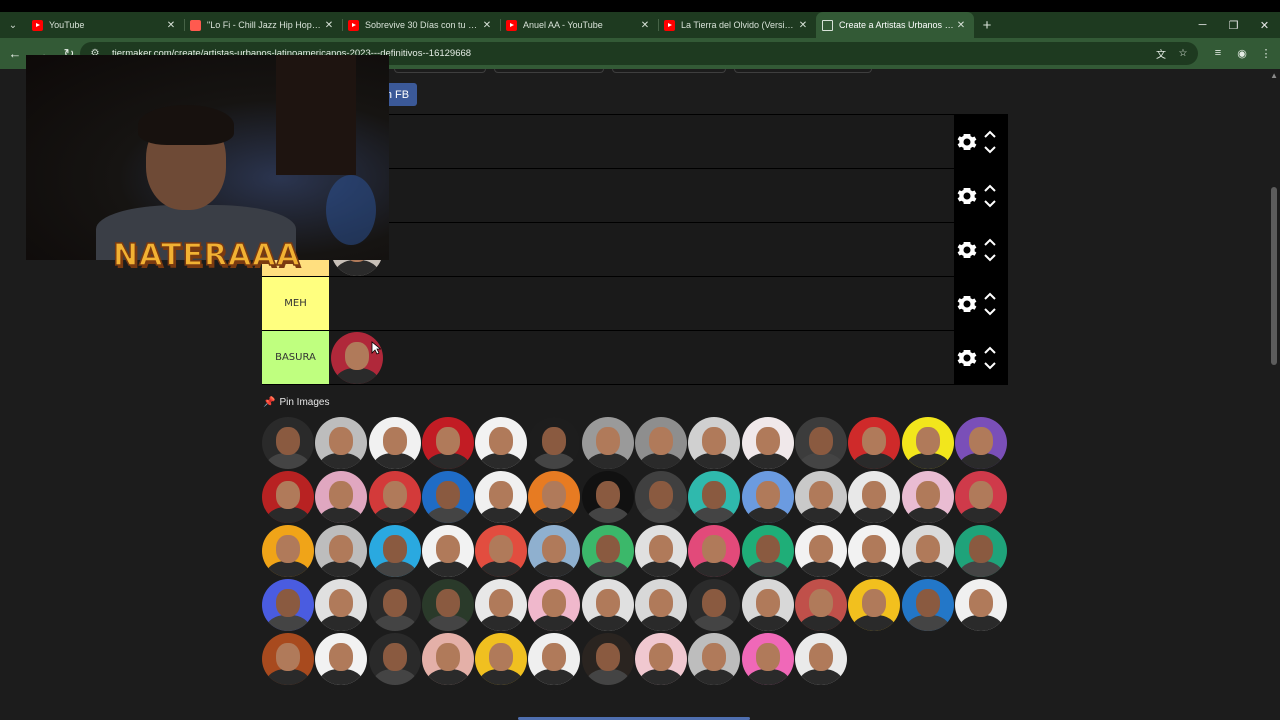 The image size is (1280, 720). I want to click on scroll-up-icon: ▲, so click(1274, 75).